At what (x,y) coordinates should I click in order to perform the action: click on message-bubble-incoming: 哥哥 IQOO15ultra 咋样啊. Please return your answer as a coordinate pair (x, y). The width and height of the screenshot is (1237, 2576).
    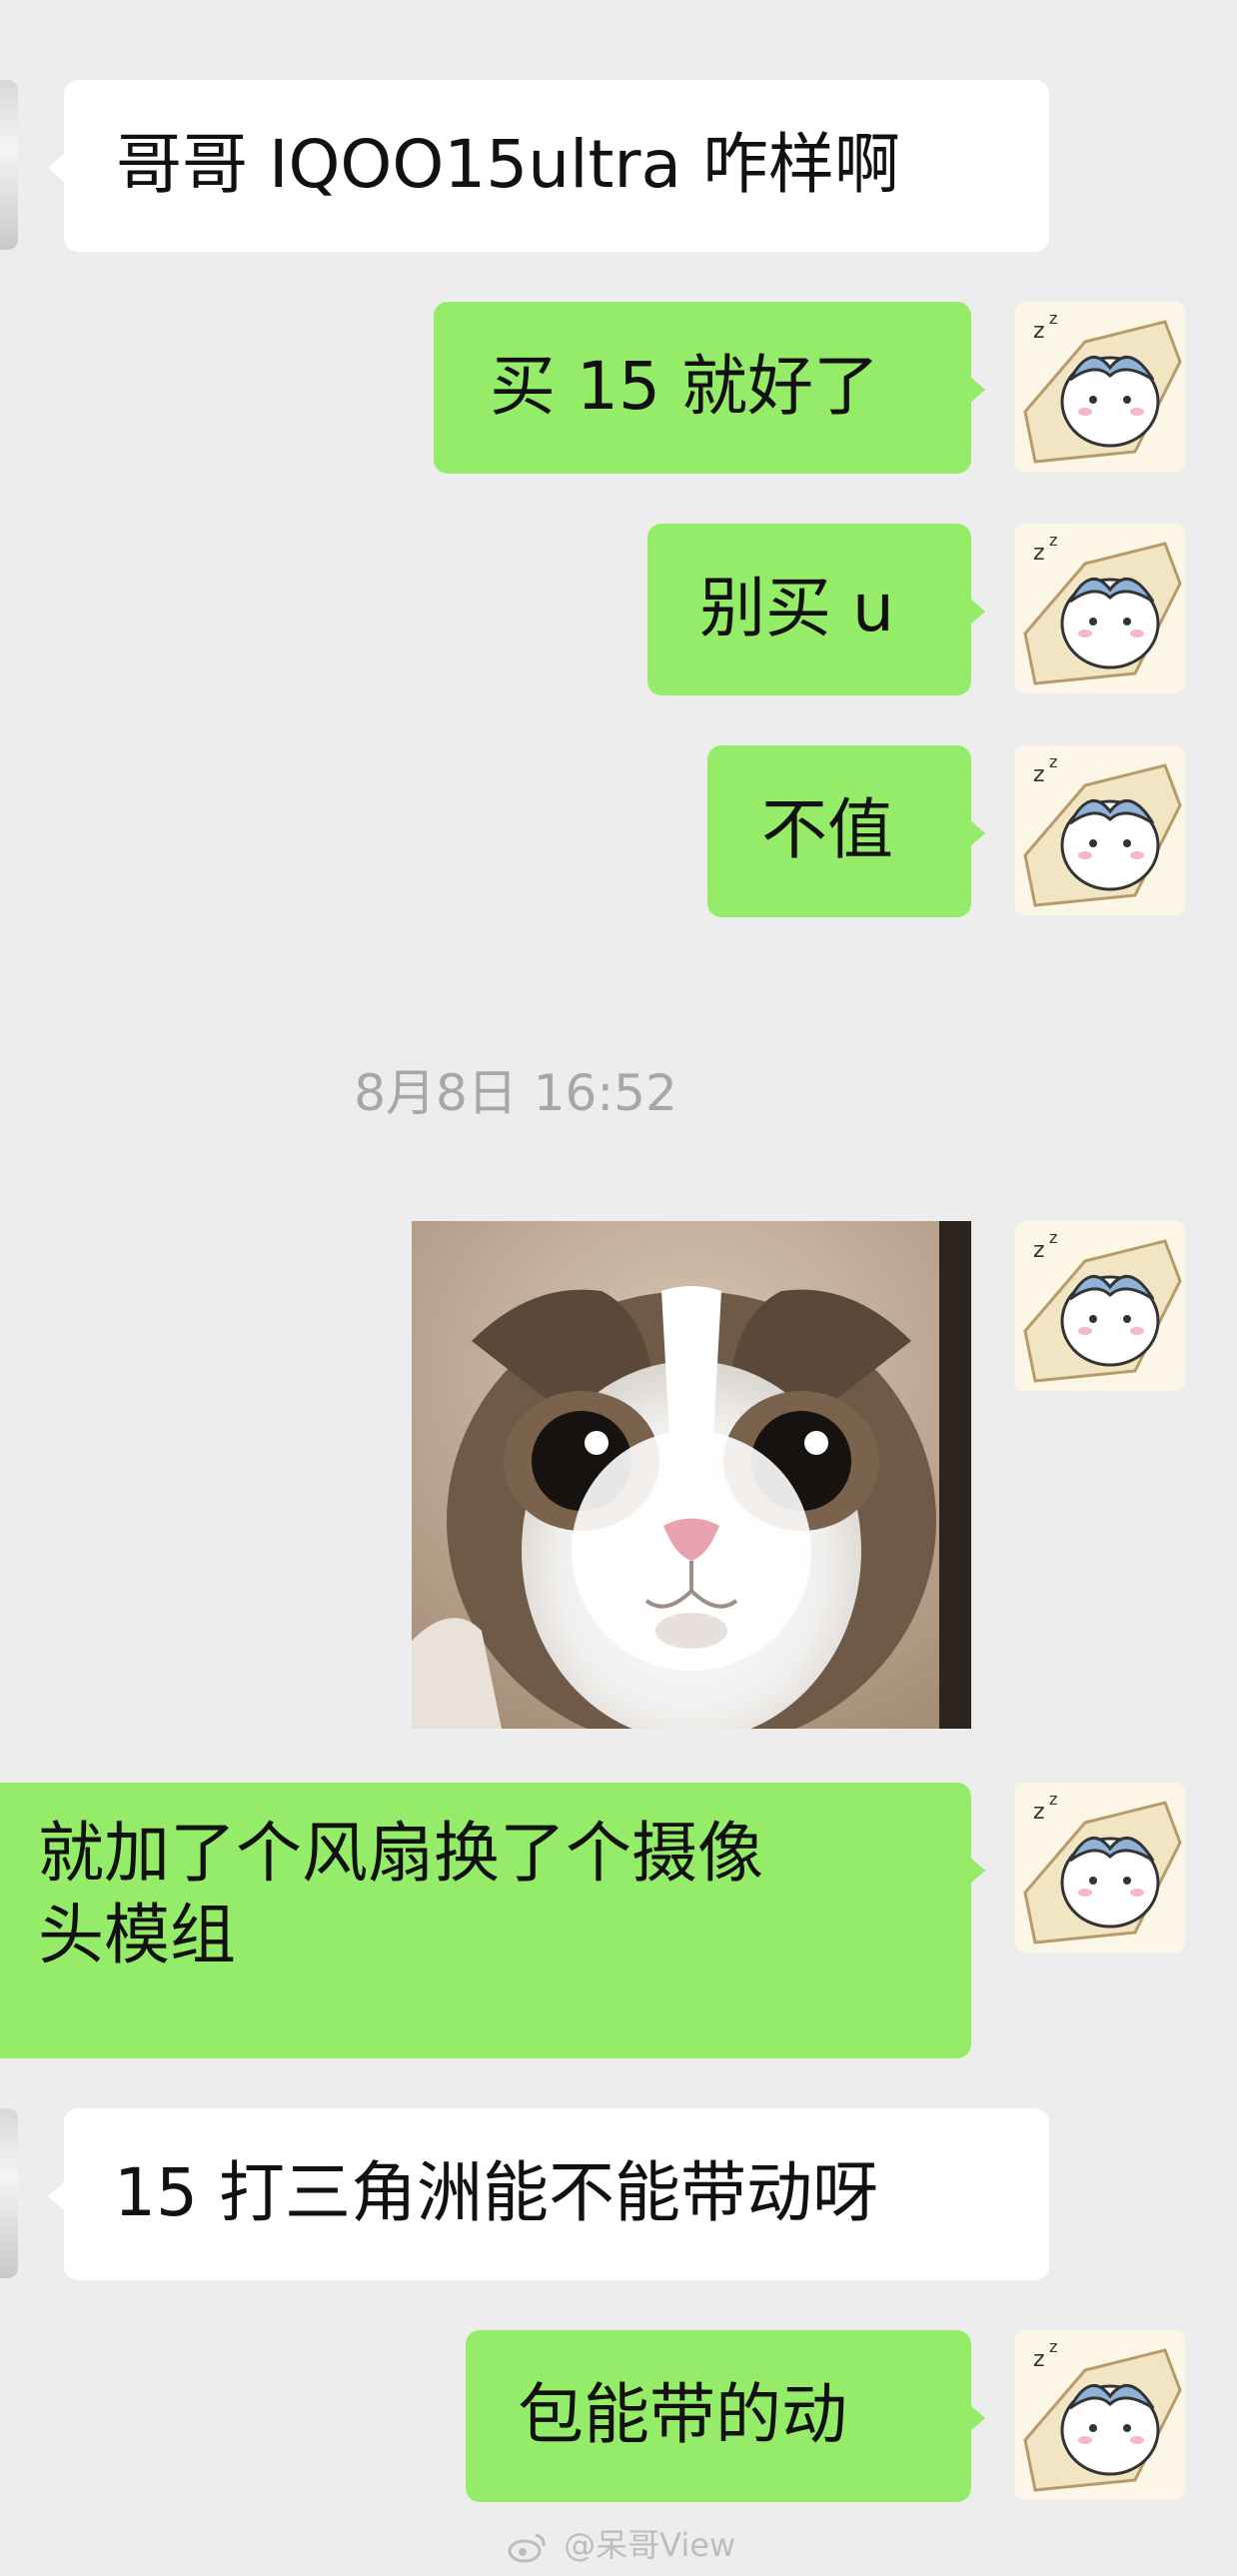
    Looking at the image, I should click on (556, 166).